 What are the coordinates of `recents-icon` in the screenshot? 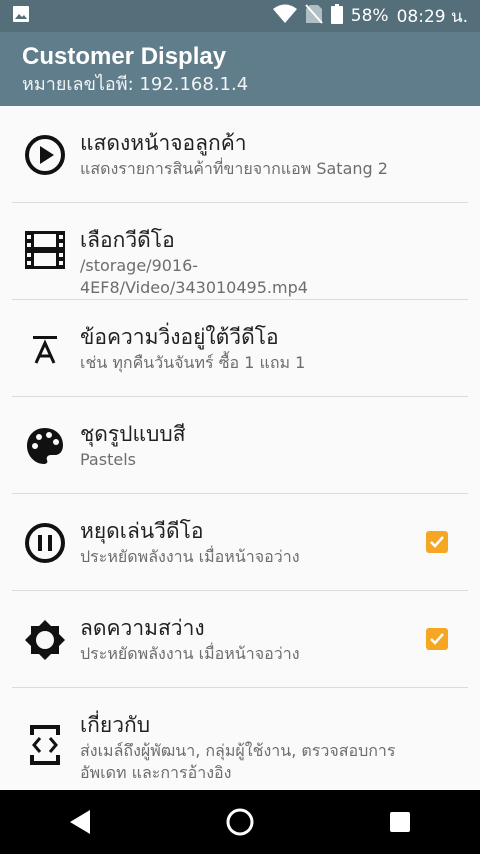 It's located at (400, 822).